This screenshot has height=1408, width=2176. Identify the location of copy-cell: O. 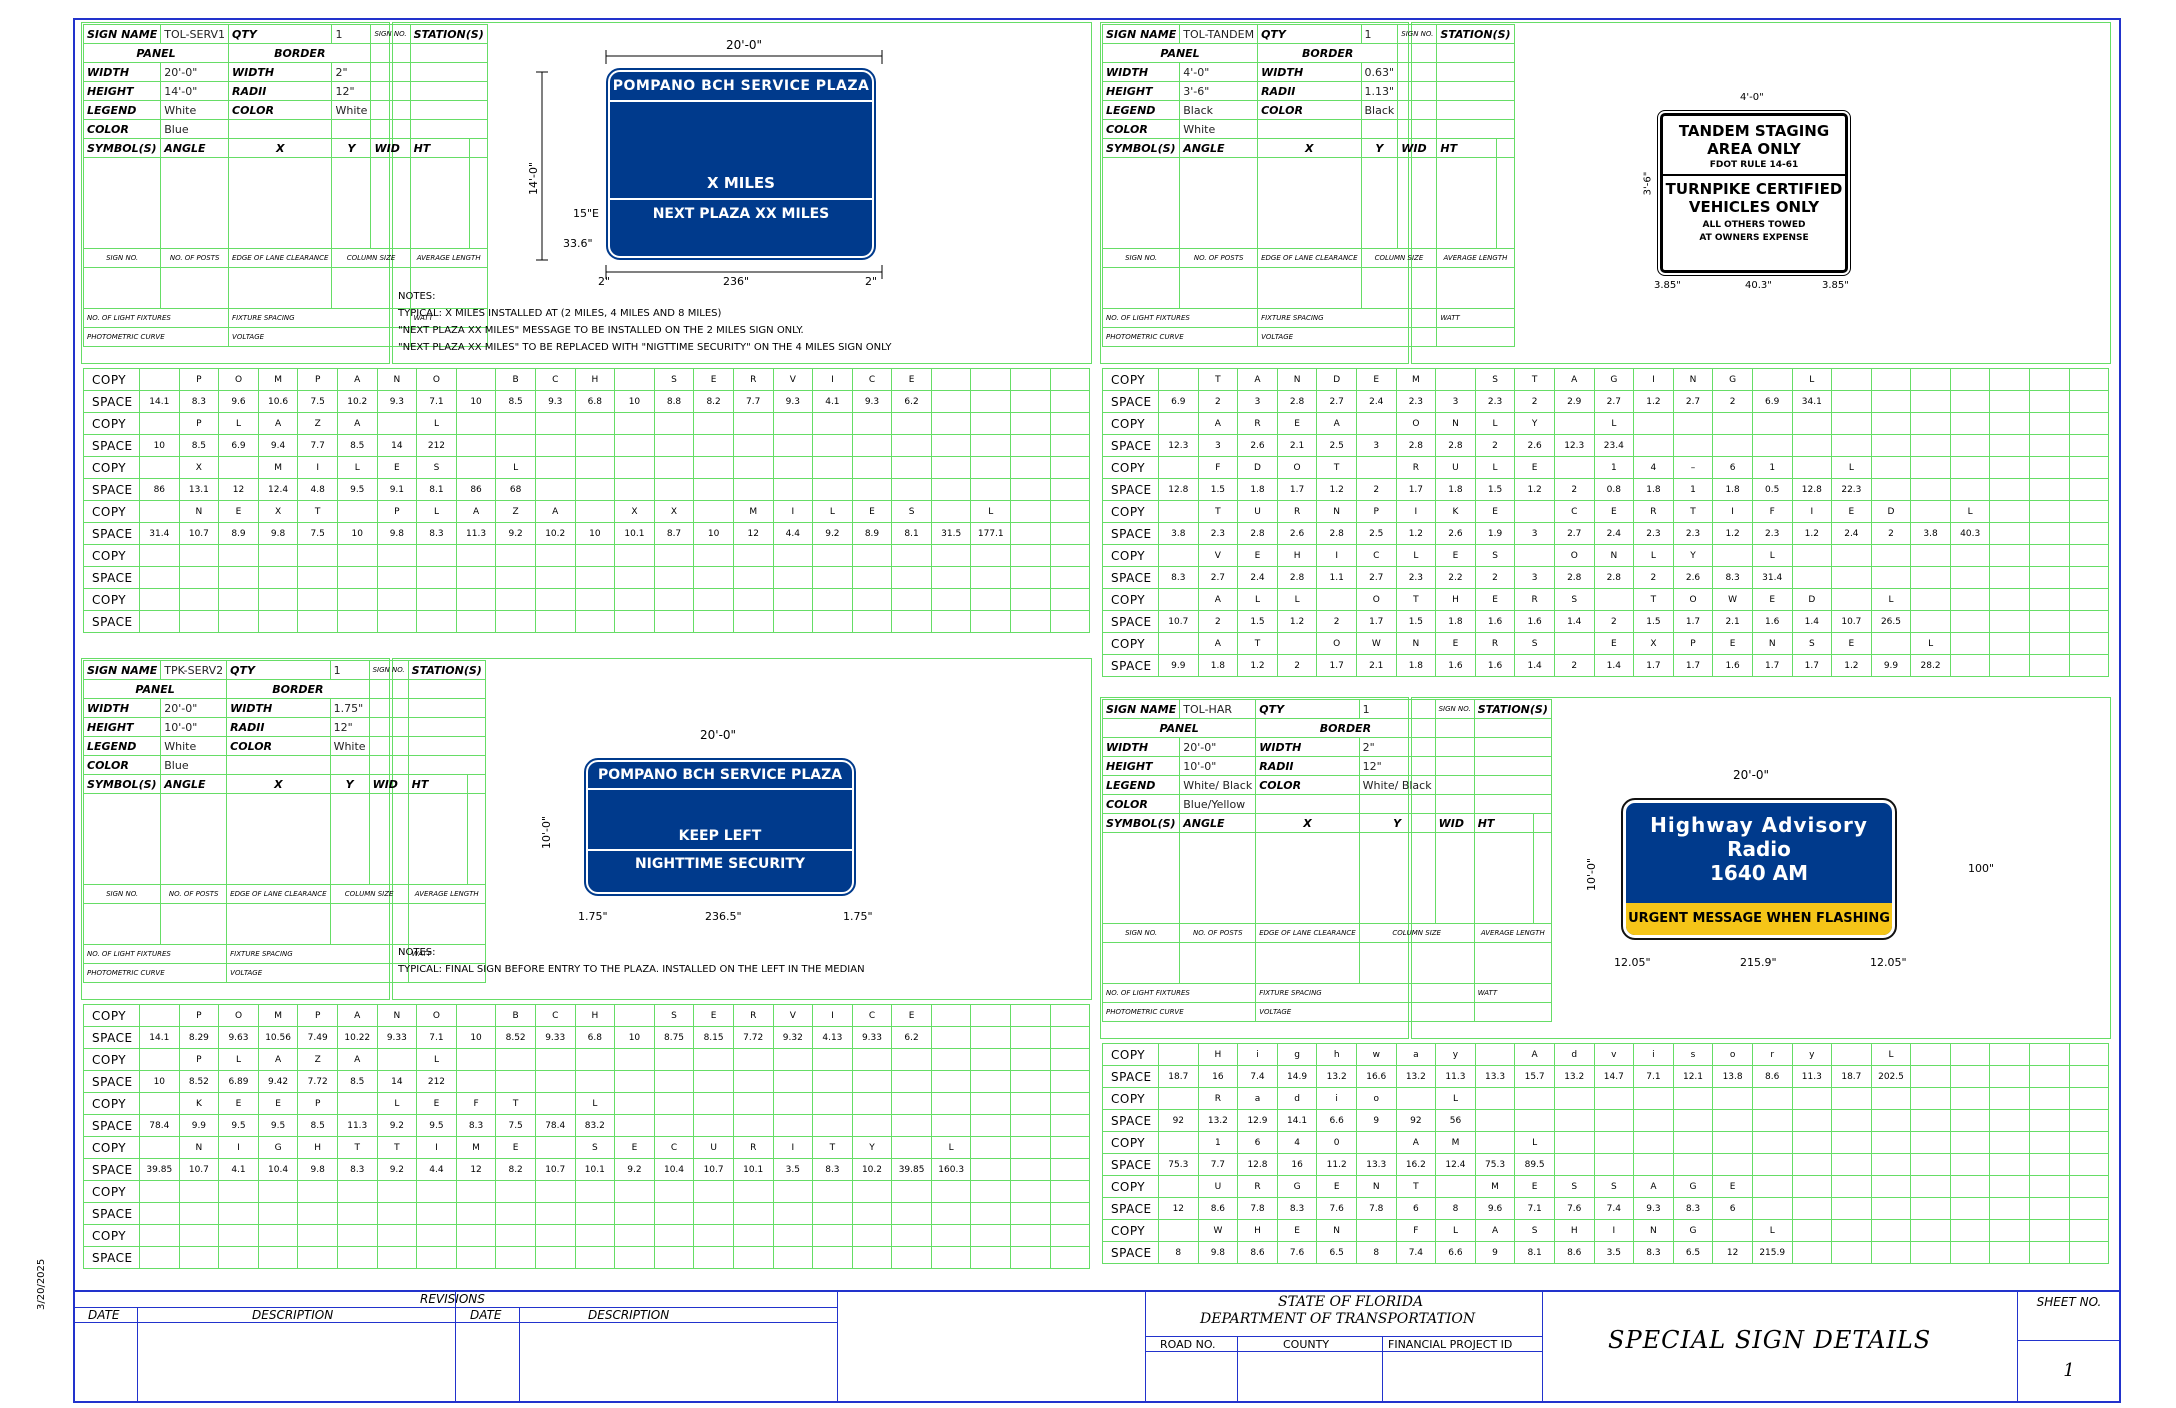
(1297, 467).